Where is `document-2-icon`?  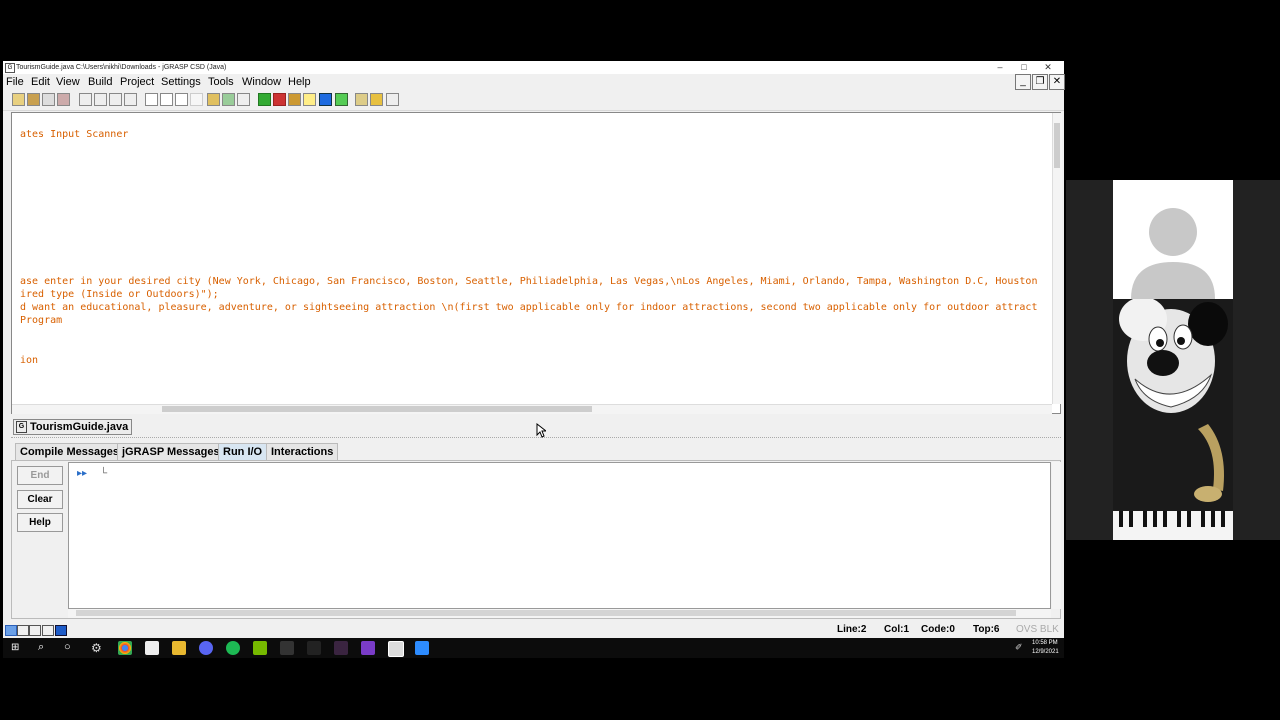
document-2-icon is located at coordinates (166, 99).